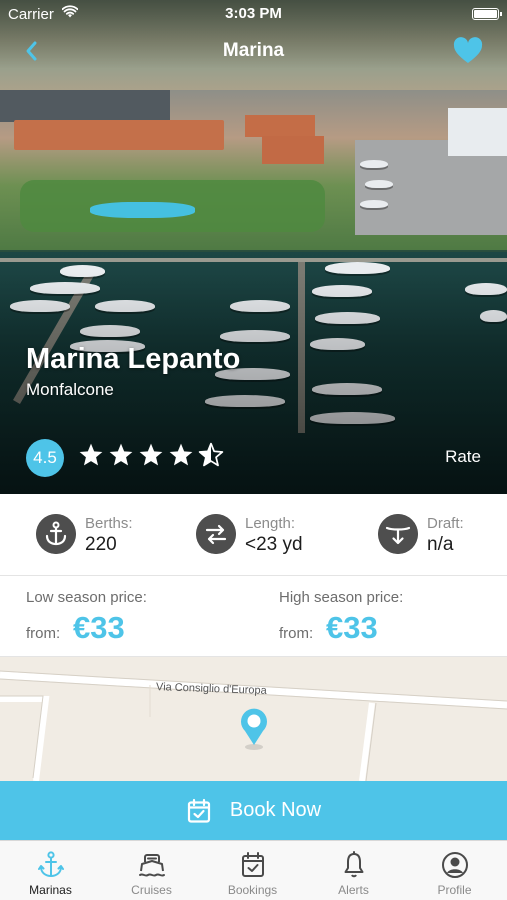 The height and width of the screenshot is (900, 507). Describe the element at coordinates (86, 597) in the screenshot. I see `price-label: Low season price:` at that location.